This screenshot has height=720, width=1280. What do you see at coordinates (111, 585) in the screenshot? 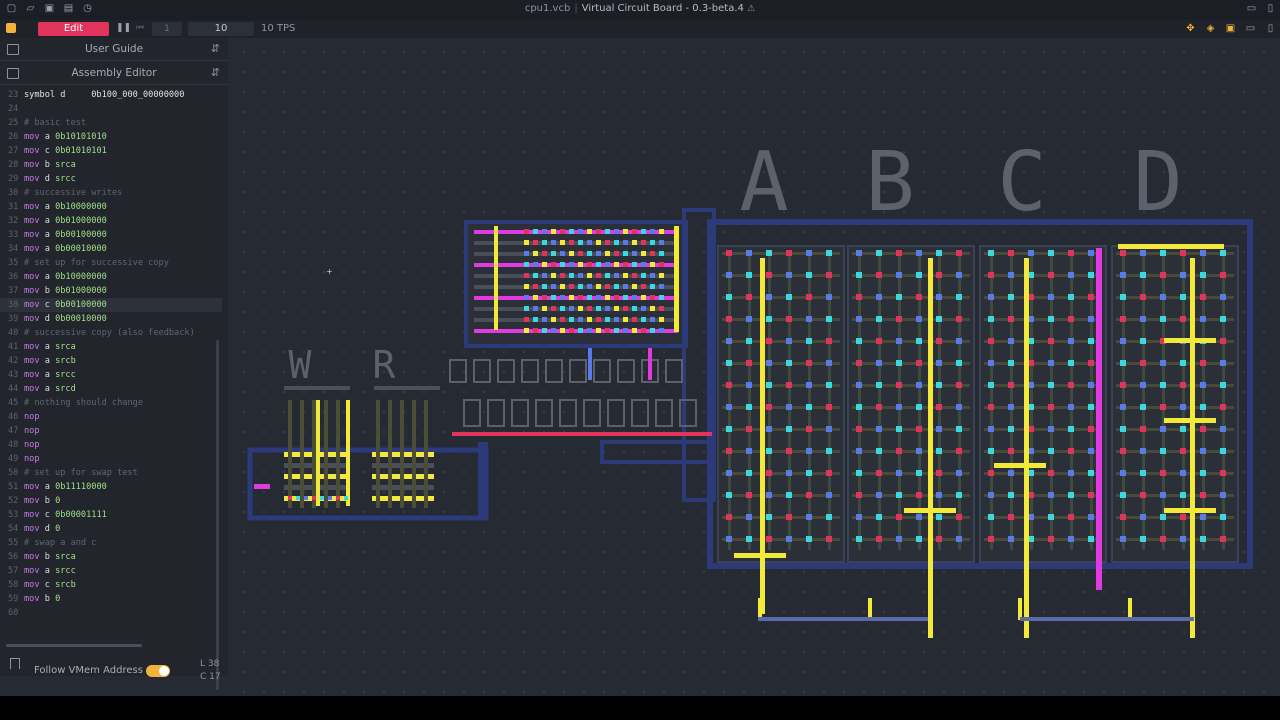
I see `code-line: 58 mov c srcb` at bounding box center [111, 585].